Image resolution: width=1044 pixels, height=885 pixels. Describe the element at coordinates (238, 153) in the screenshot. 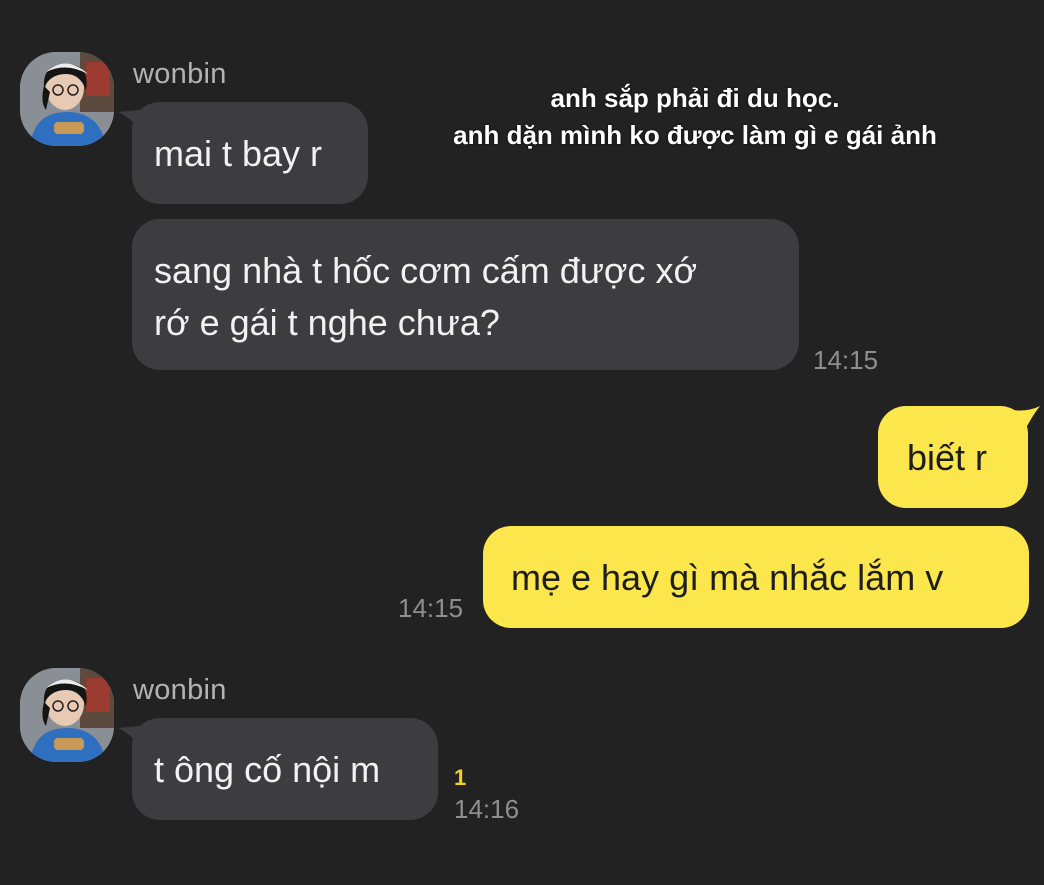

I see `message-text: mai t bay r` at that location.